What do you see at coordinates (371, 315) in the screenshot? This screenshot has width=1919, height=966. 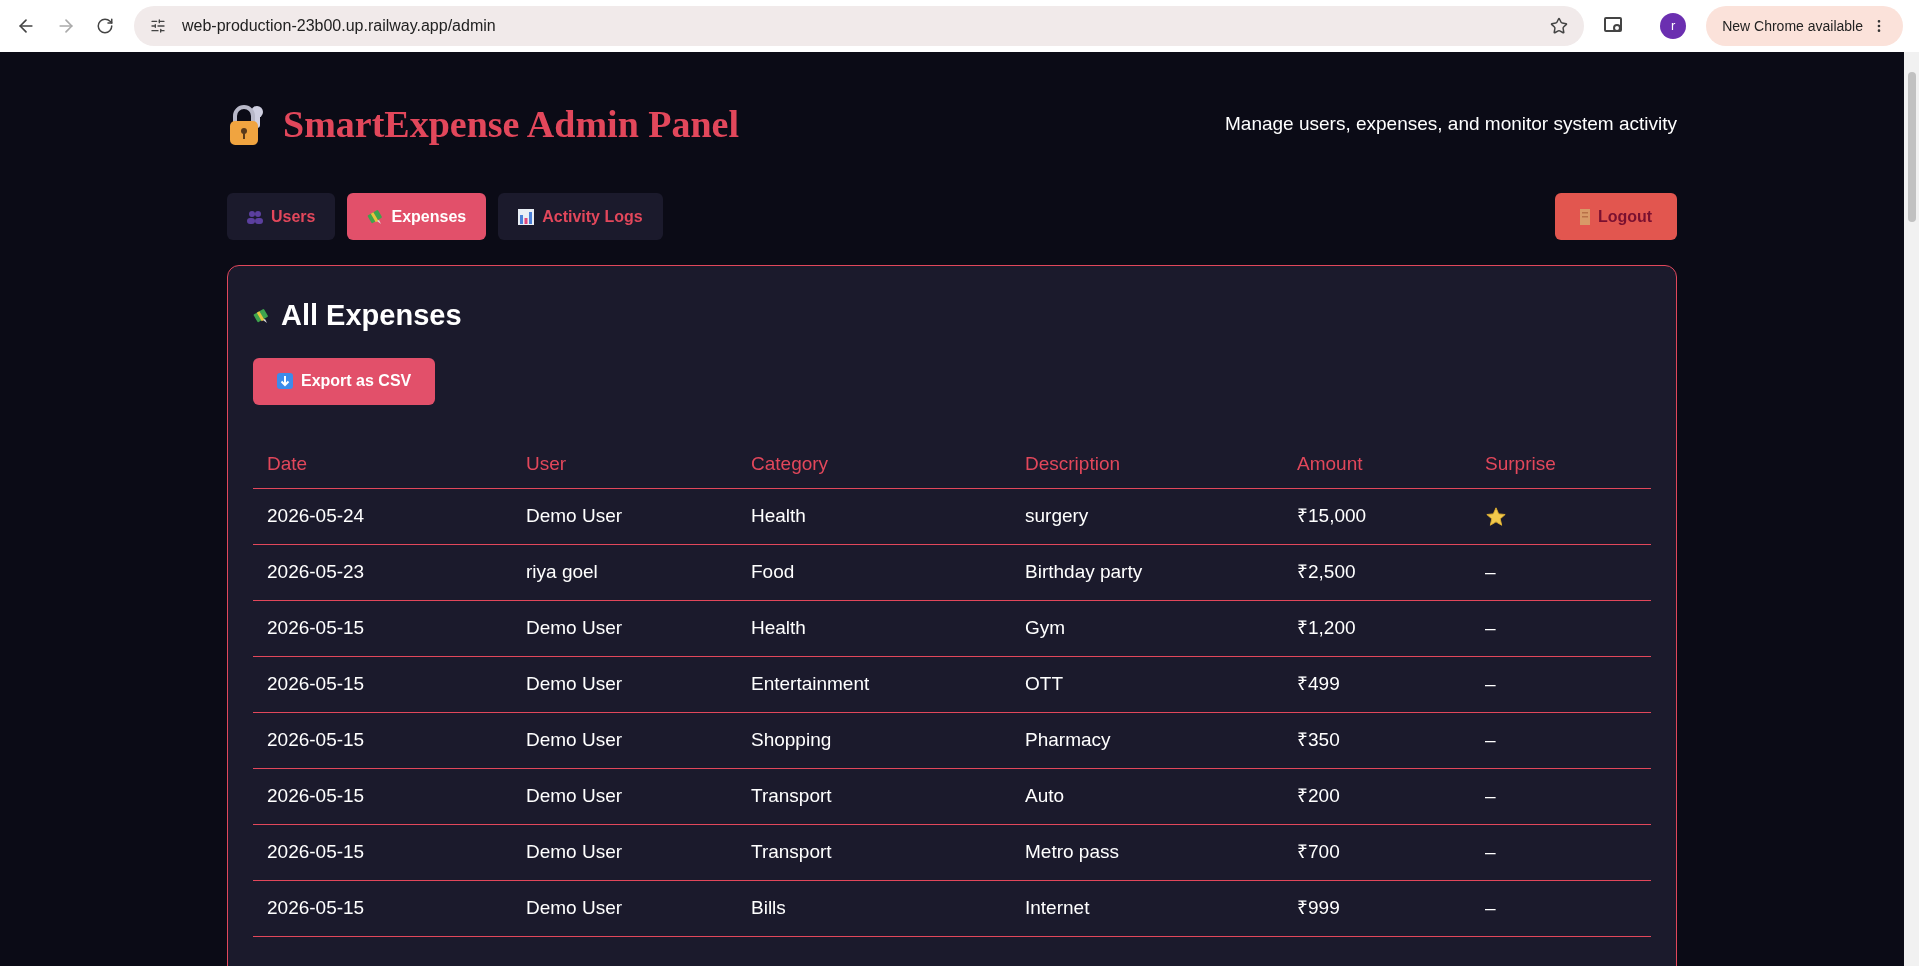 I see `panel-title: All Expenses` at bounding box center [371, 315].